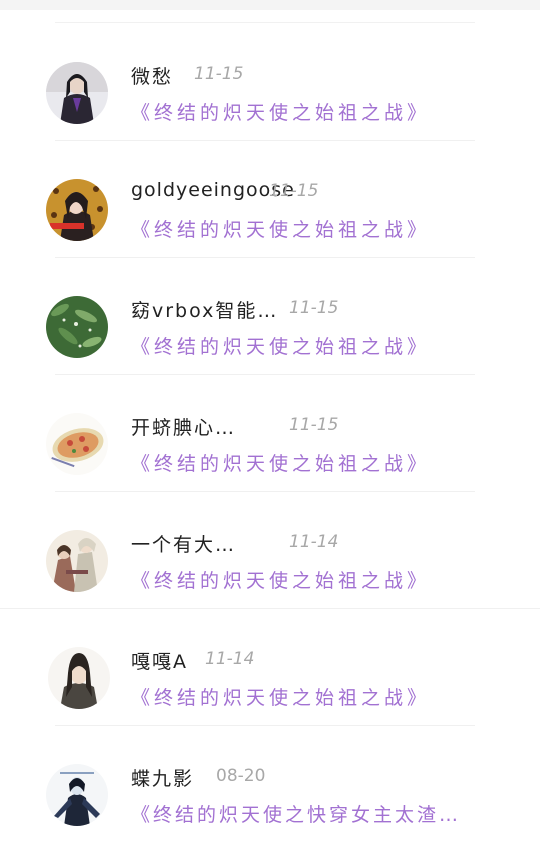  Describe the element at coordinates (265, 22) in the screenshot. I see `divider` at that location.